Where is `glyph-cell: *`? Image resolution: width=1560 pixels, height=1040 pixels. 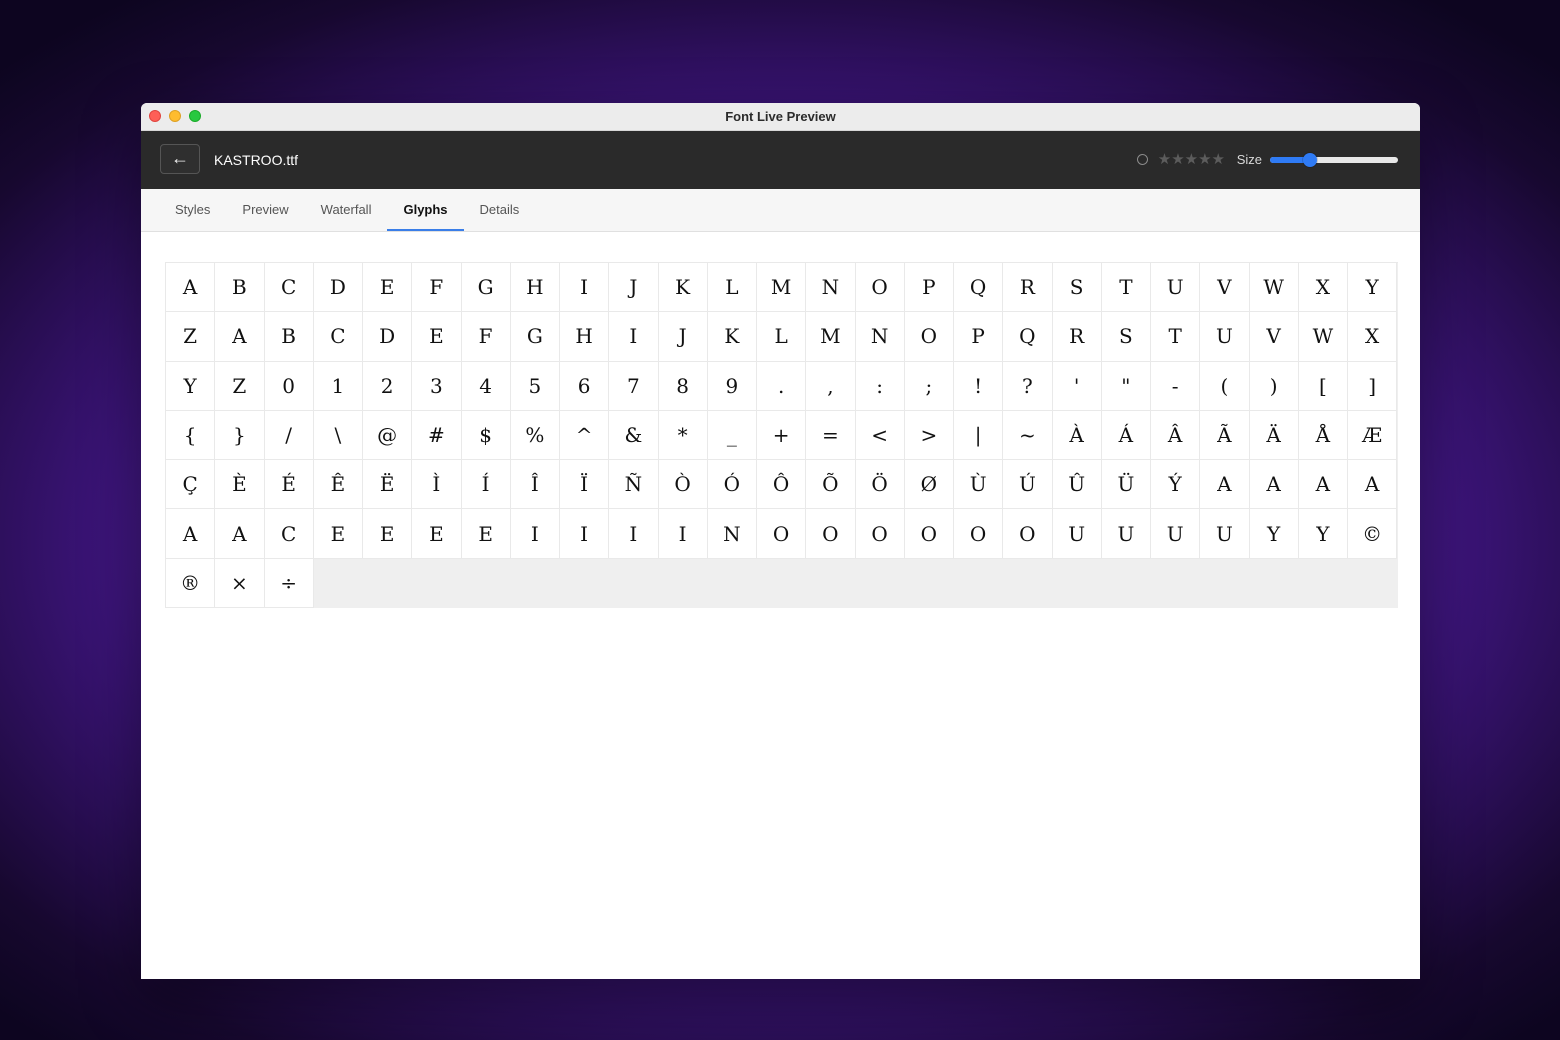
glyph-cell: * is located at coordinates (683, 435).